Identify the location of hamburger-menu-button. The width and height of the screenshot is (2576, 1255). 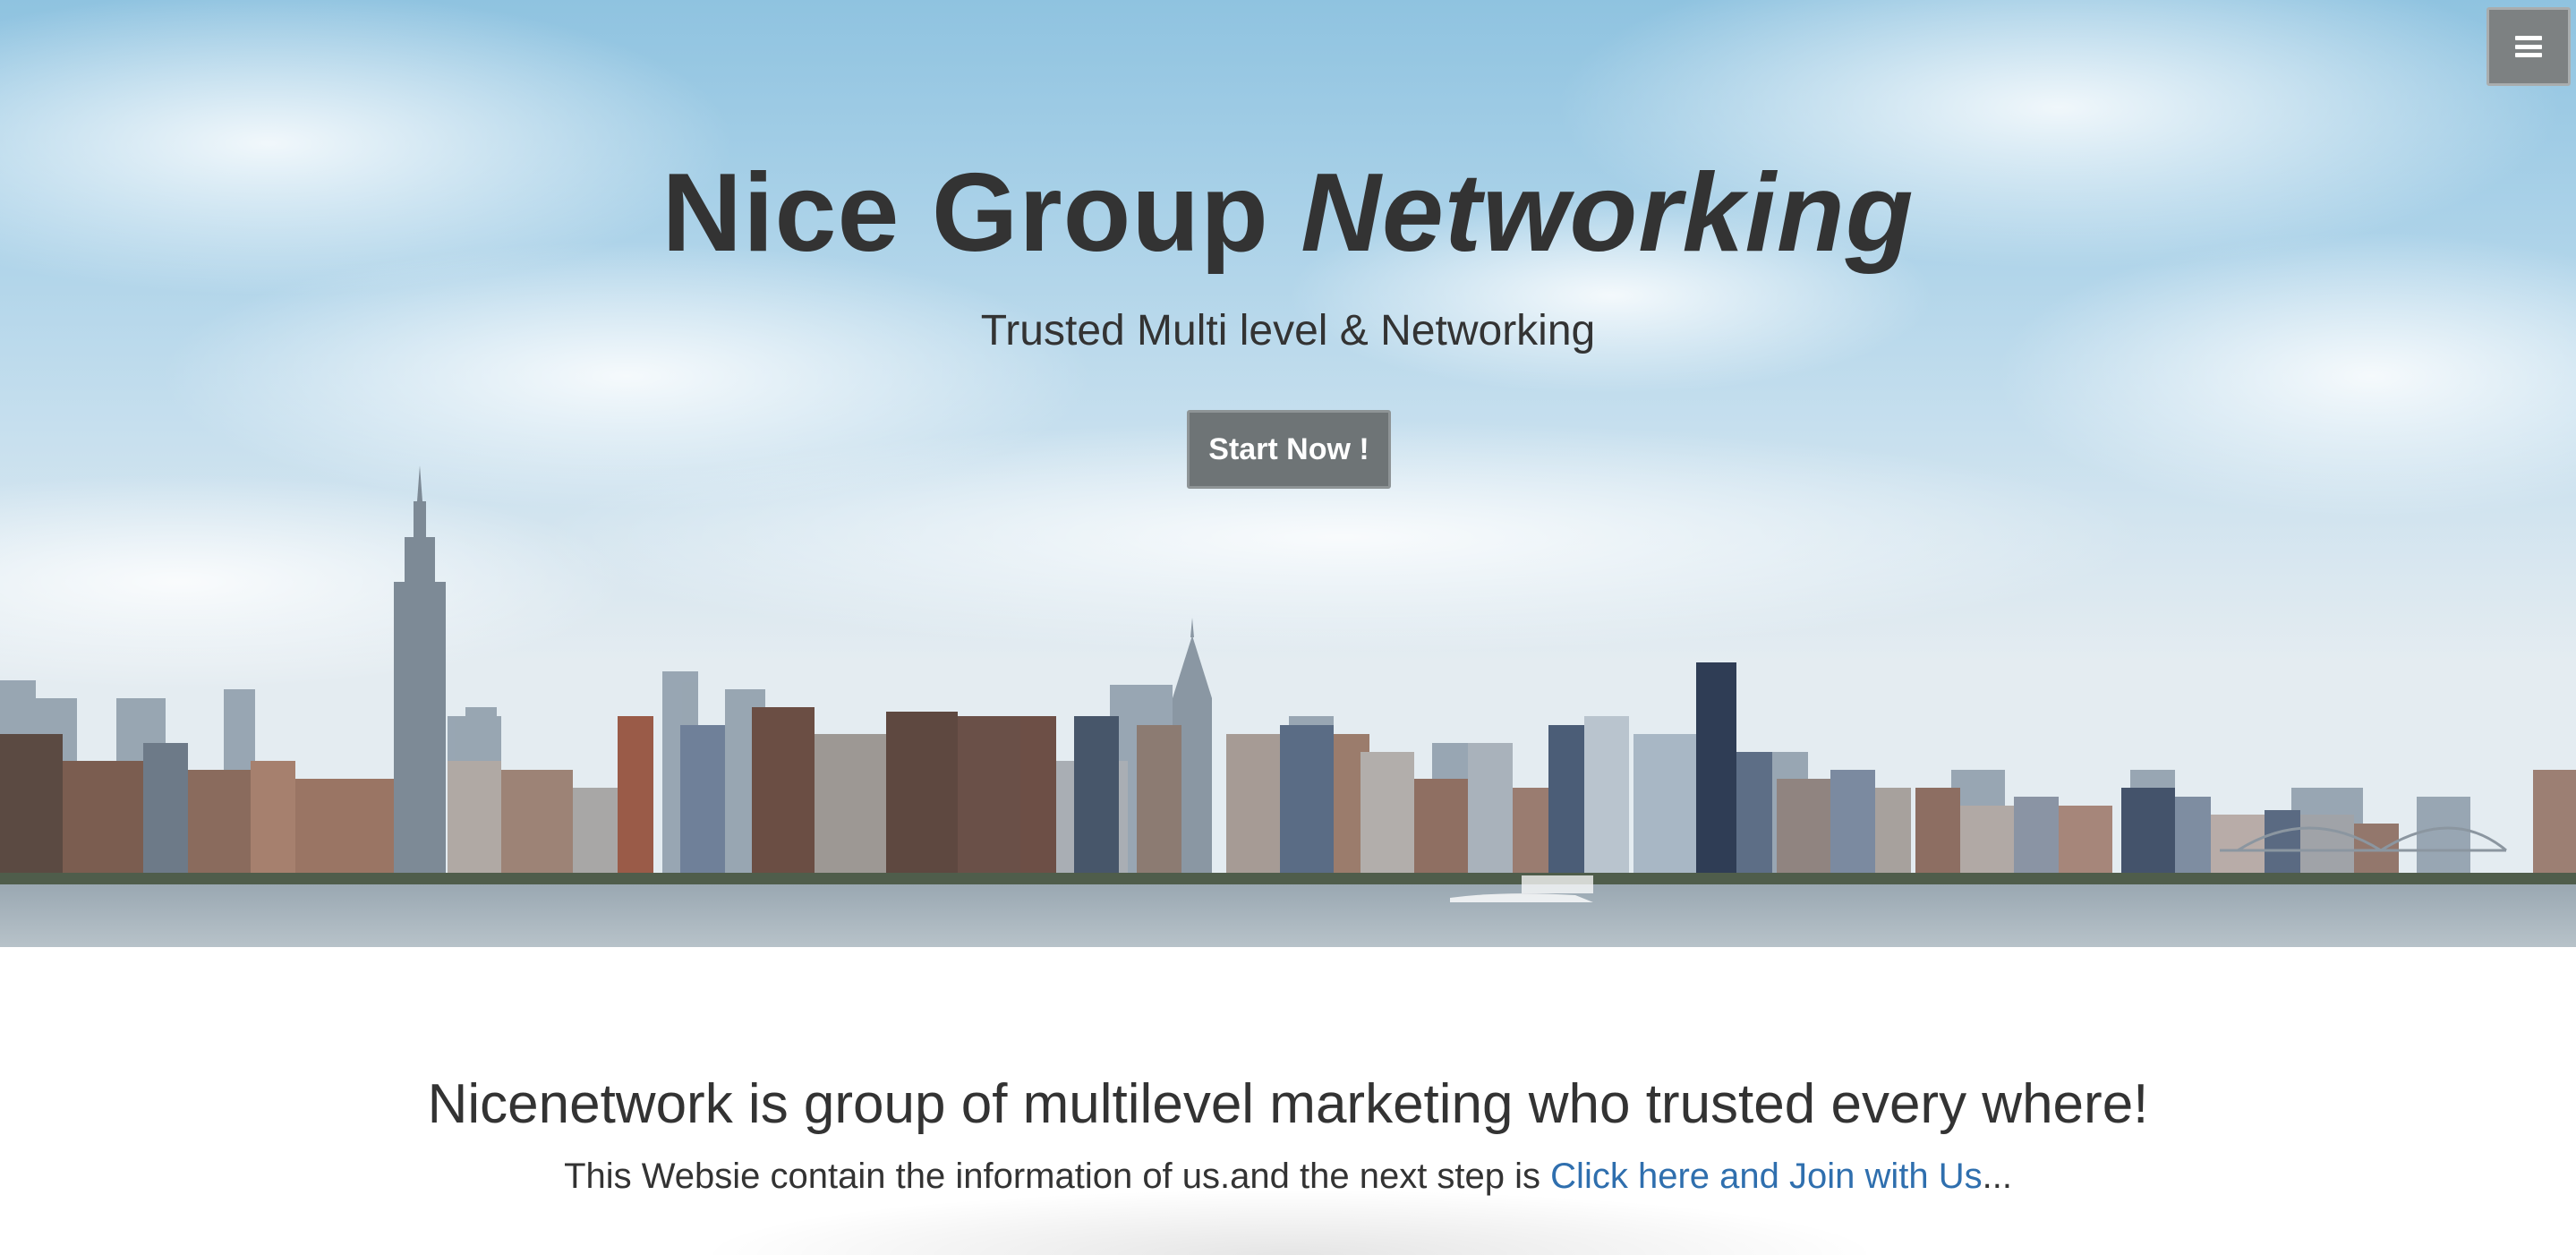
(2528, 46).